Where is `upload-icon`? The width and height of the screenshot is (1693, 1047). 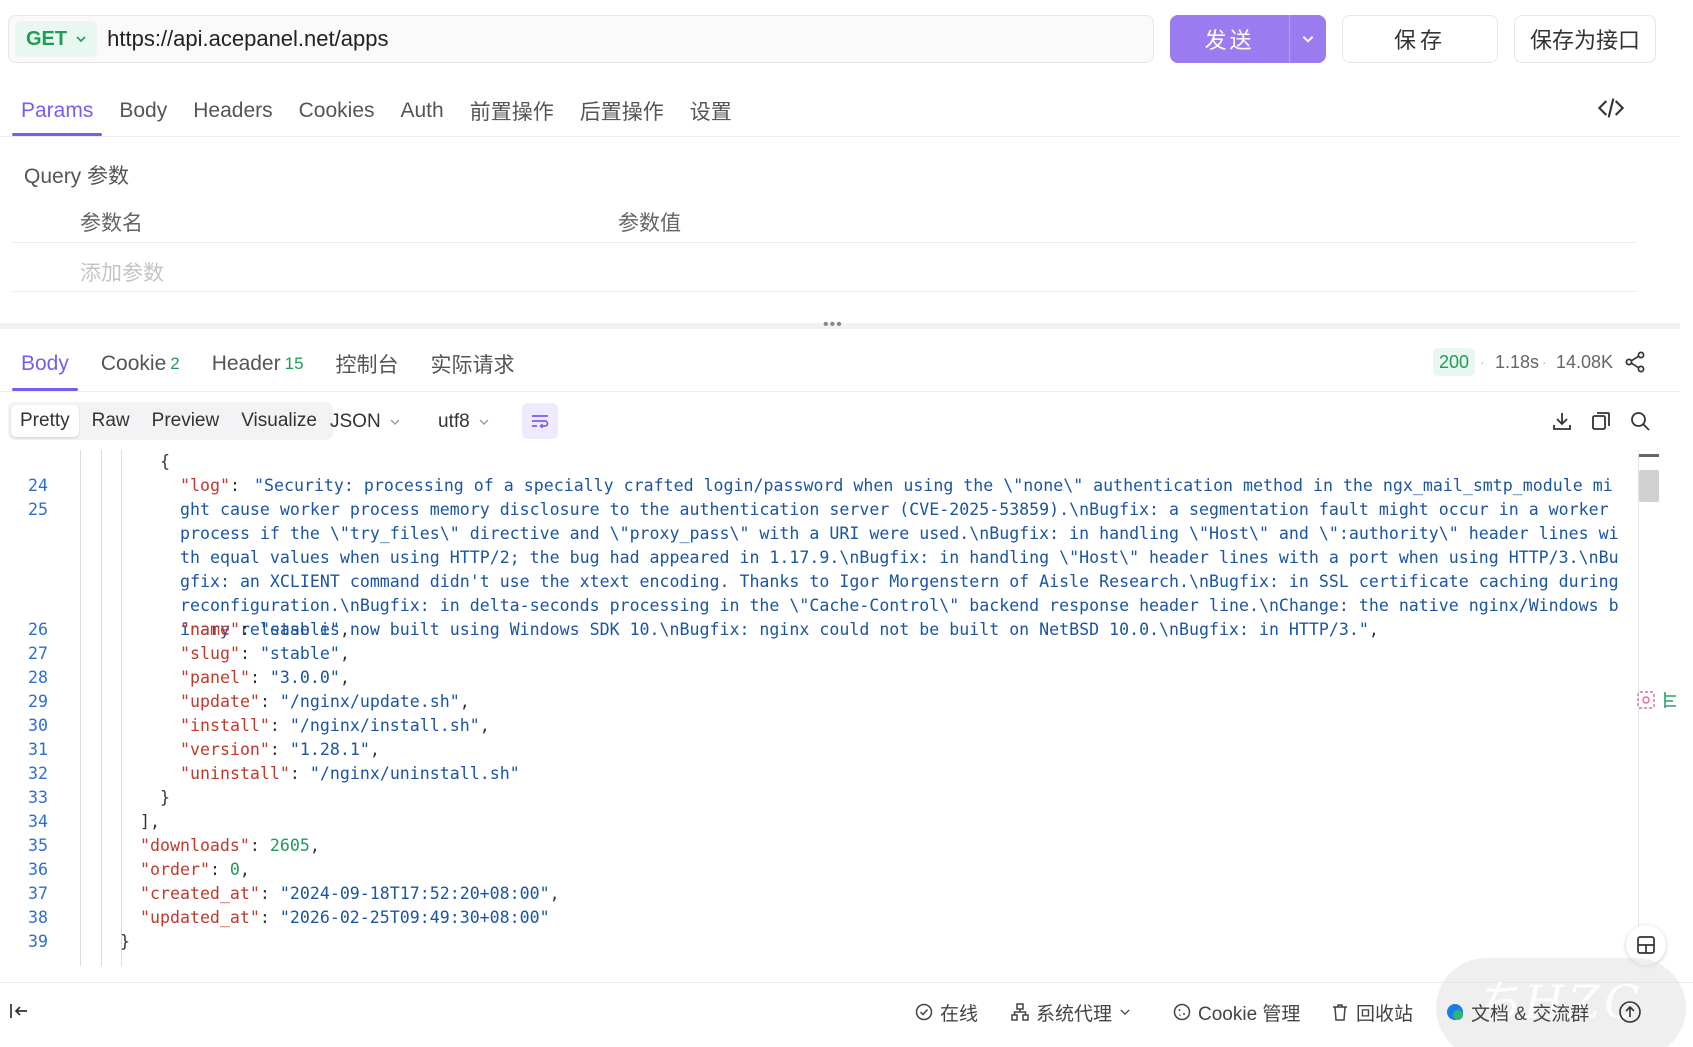 upload-icon is located at coordinates (1630, 1012).